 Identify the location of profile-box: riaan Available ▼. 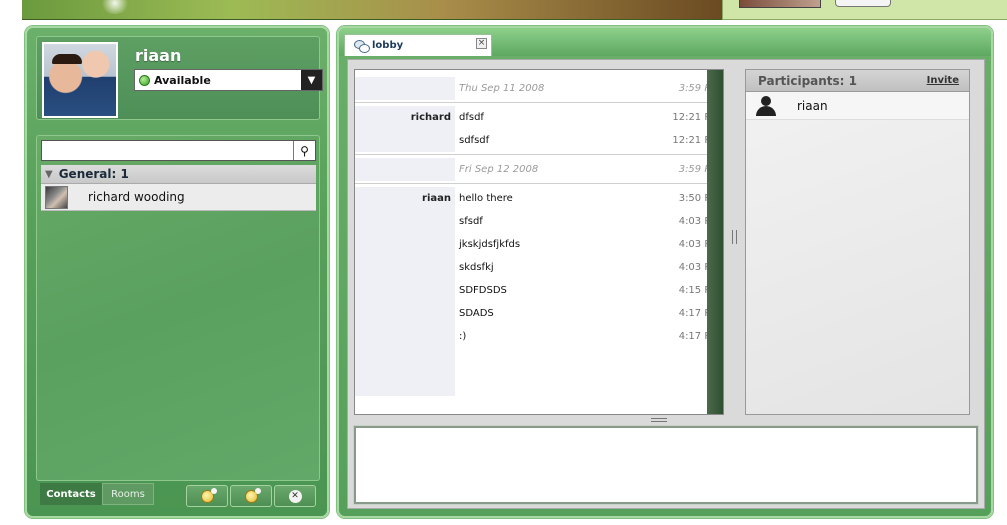
(179, 78).